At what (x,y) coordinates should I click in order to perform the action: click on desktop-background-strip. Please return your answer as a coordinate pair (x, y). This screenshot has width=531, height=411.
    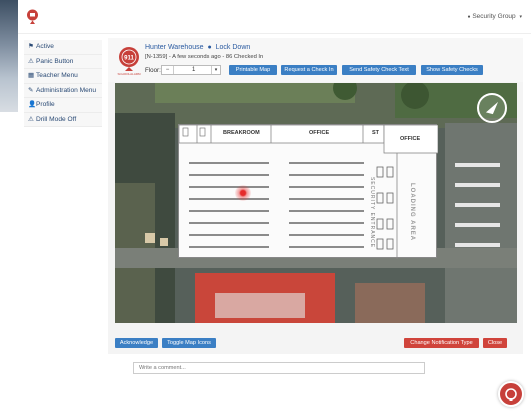
    Looking at the image, I should click on (9, 56).